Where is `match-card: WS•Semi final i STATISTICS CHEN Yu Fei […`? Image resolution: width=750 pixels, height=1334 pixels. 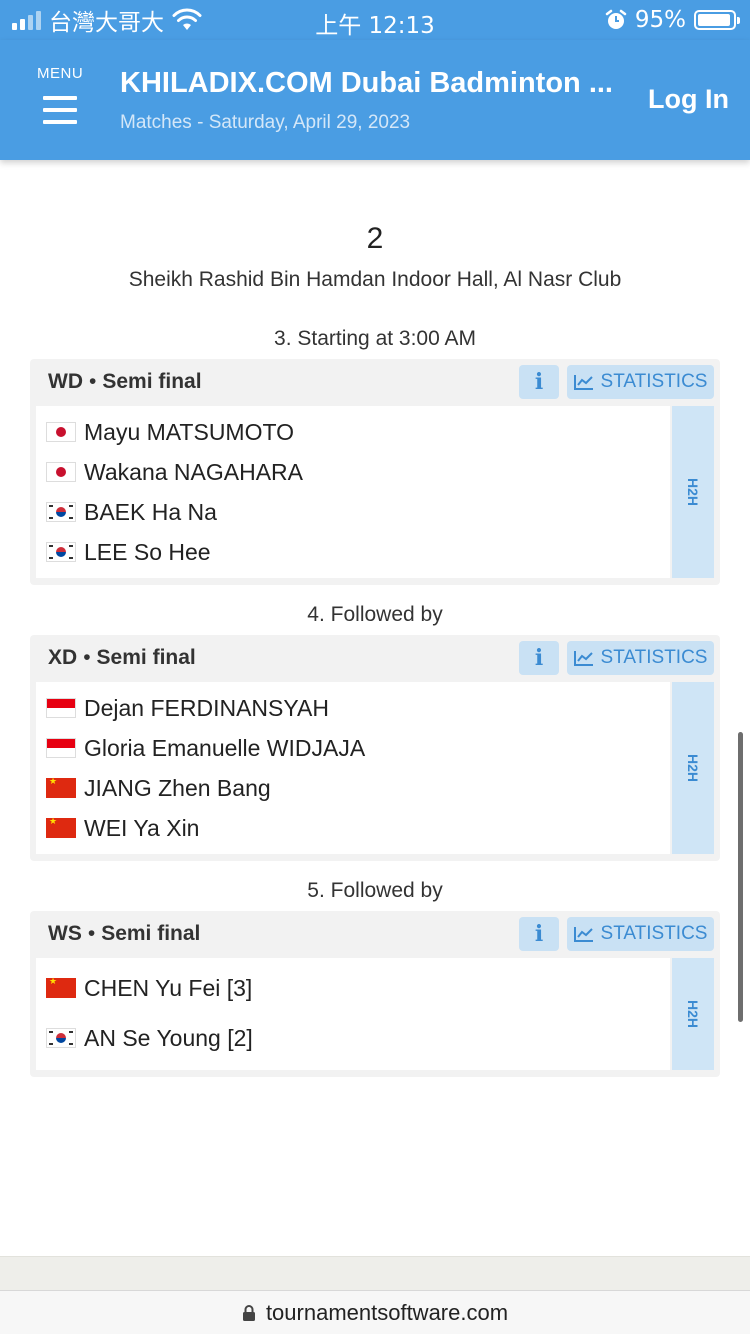 match-card: WS•Semi final i STATISTICS CHEN Yu Fei [… is located at coordinates (375, 994).